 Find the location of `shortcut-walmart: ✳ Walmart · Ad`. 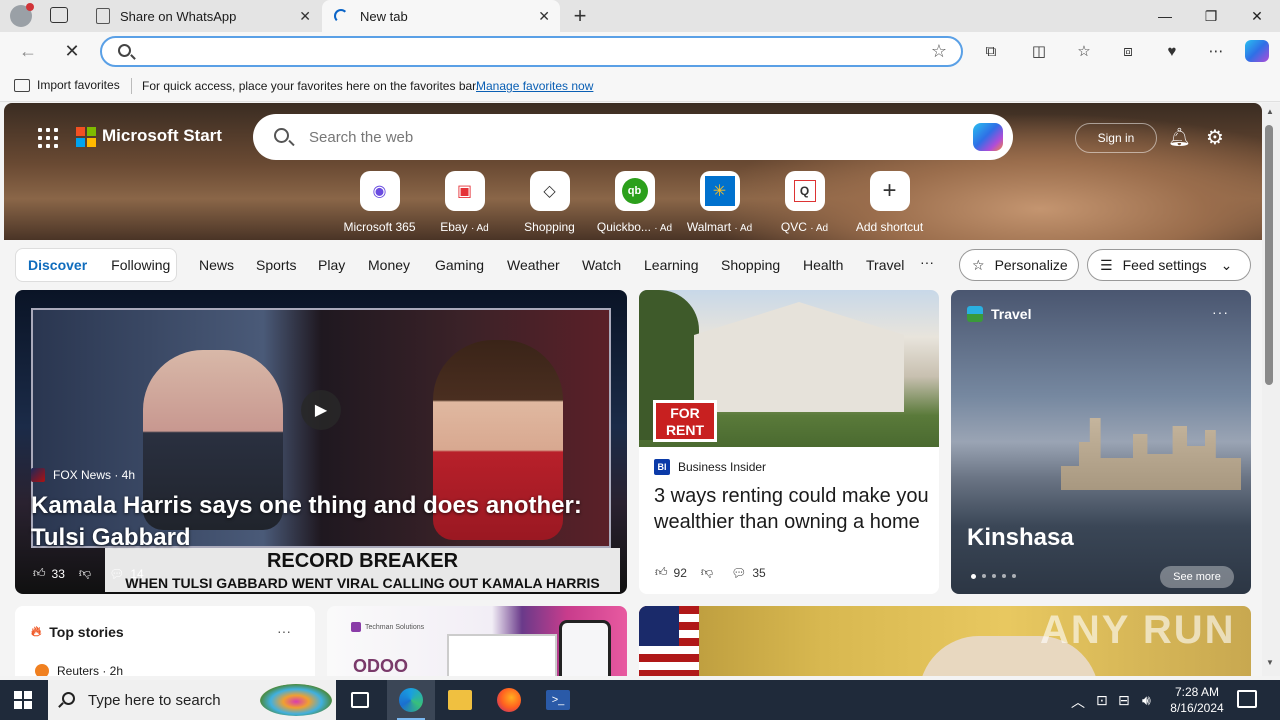

shortcut-walmart: ✳ Walmart · Ad is located at coordinates (719, 202).